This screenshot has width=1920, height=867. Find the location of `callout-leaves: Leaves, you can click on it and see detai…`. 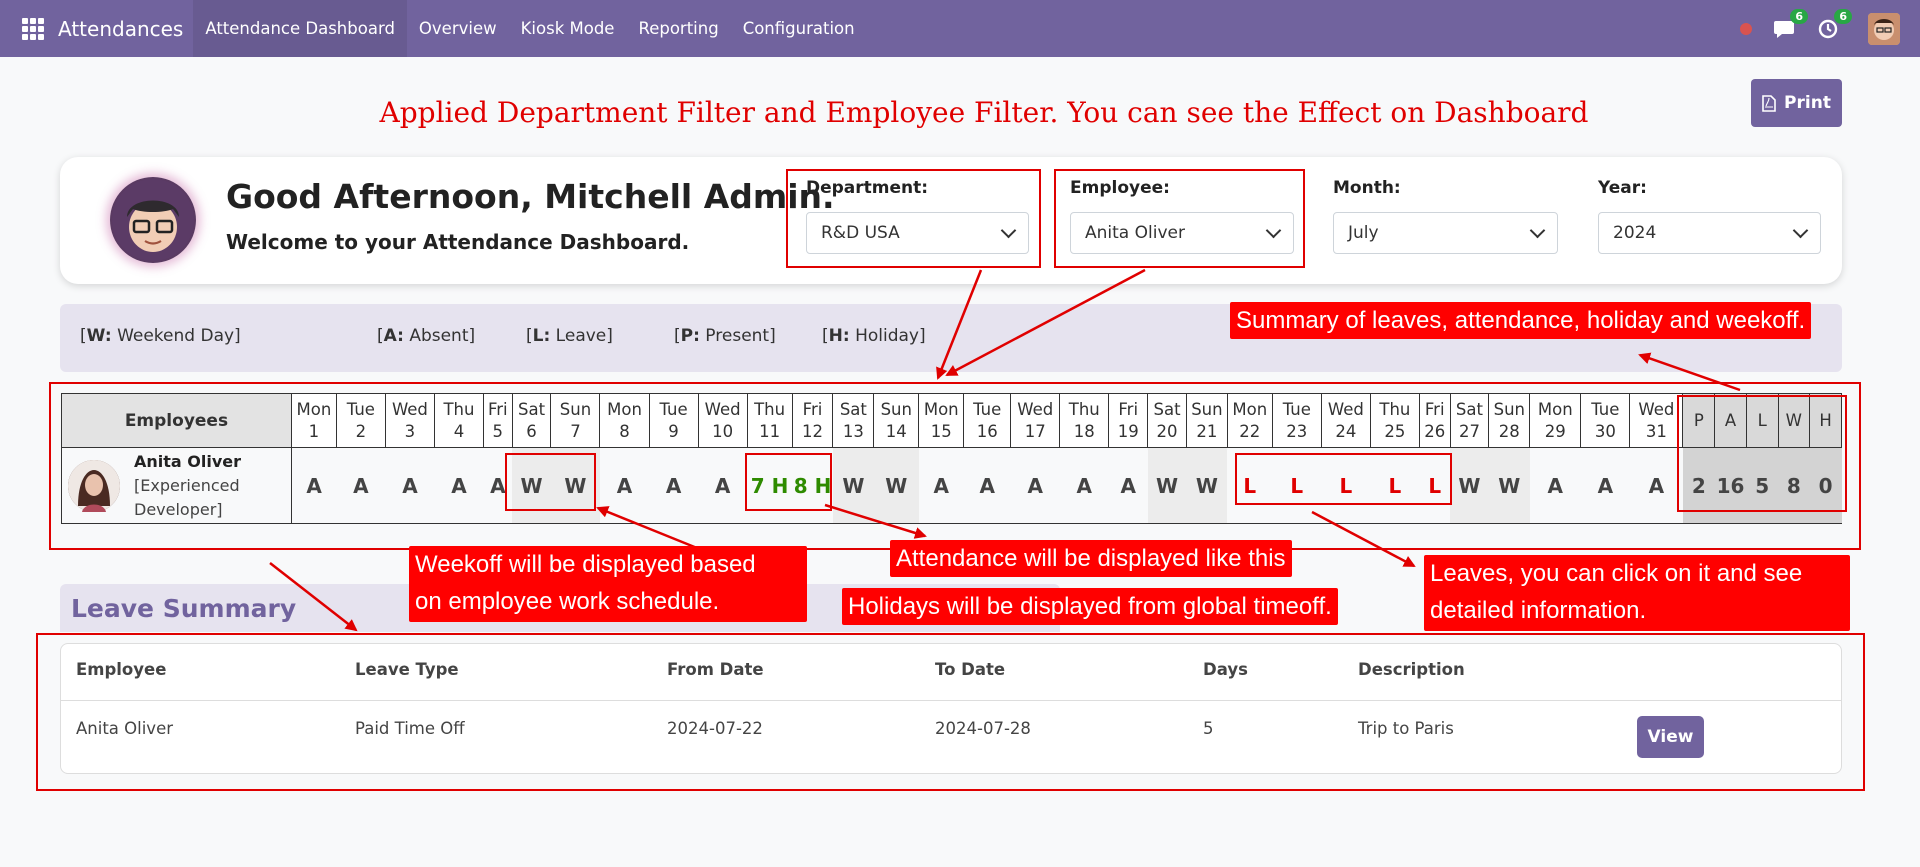

callout-leaves: Leaves, you can click on it and see detai… is located at coordinates (1637, 593).